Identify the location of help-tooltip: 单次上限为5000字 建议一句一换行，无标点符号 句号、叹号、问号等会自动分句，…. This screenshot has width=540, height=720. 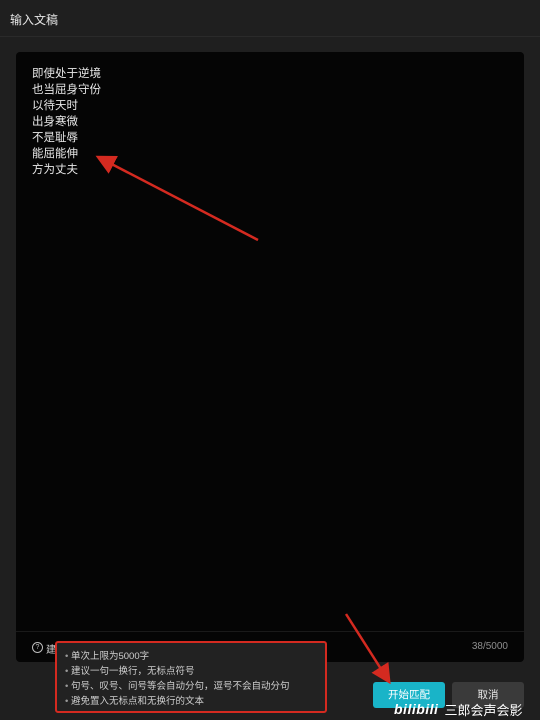
(191, 677).